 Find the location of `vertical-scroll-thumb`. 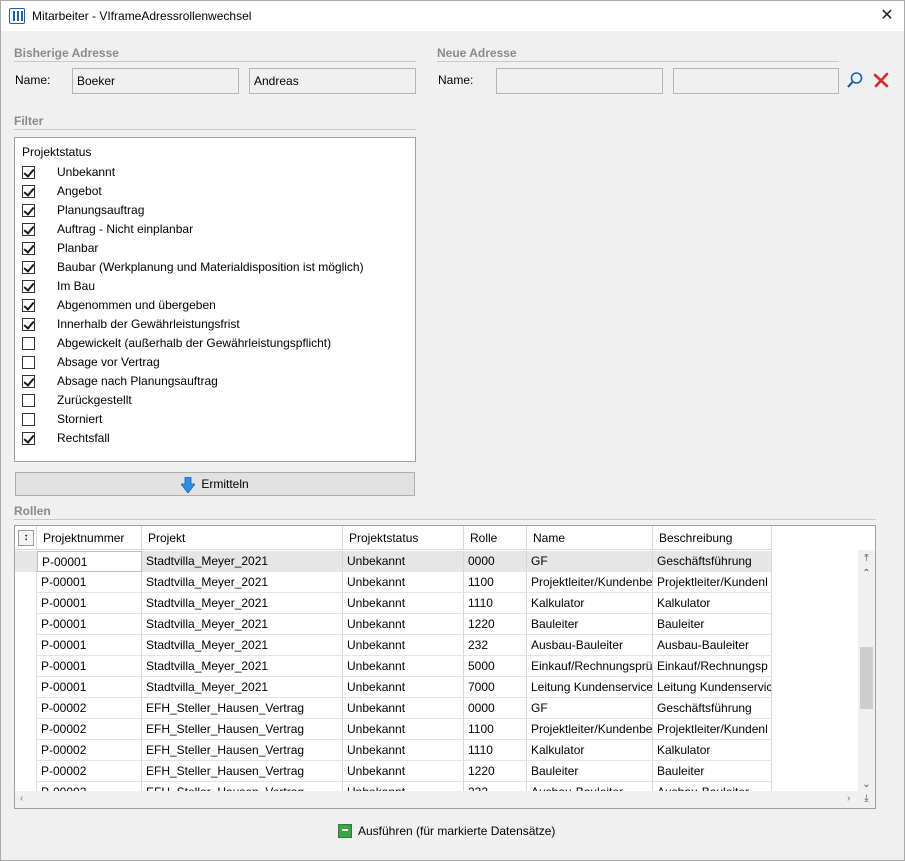

vertical-scroll-thumb is located at coordinates (866, 678).